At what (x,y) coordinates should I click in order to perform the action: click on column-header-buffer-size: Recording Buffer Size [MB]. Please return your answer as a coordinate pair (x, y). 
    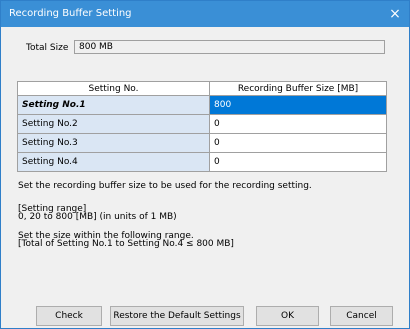
    Looking at the image, I should click on (298, 88).